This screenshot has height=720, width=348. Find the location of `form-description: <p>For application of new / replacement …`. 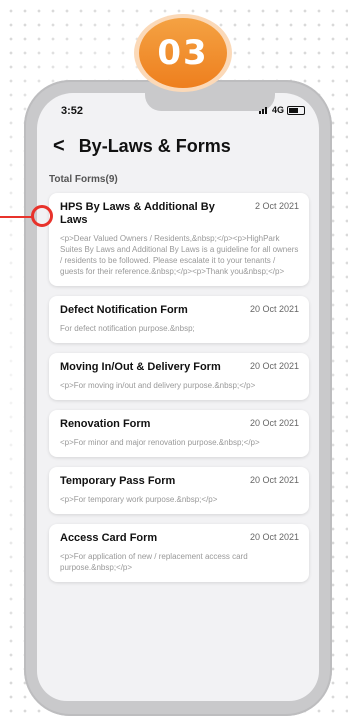

form-description: <p>For application of new / replacement … is located at coordinates (154, 562).